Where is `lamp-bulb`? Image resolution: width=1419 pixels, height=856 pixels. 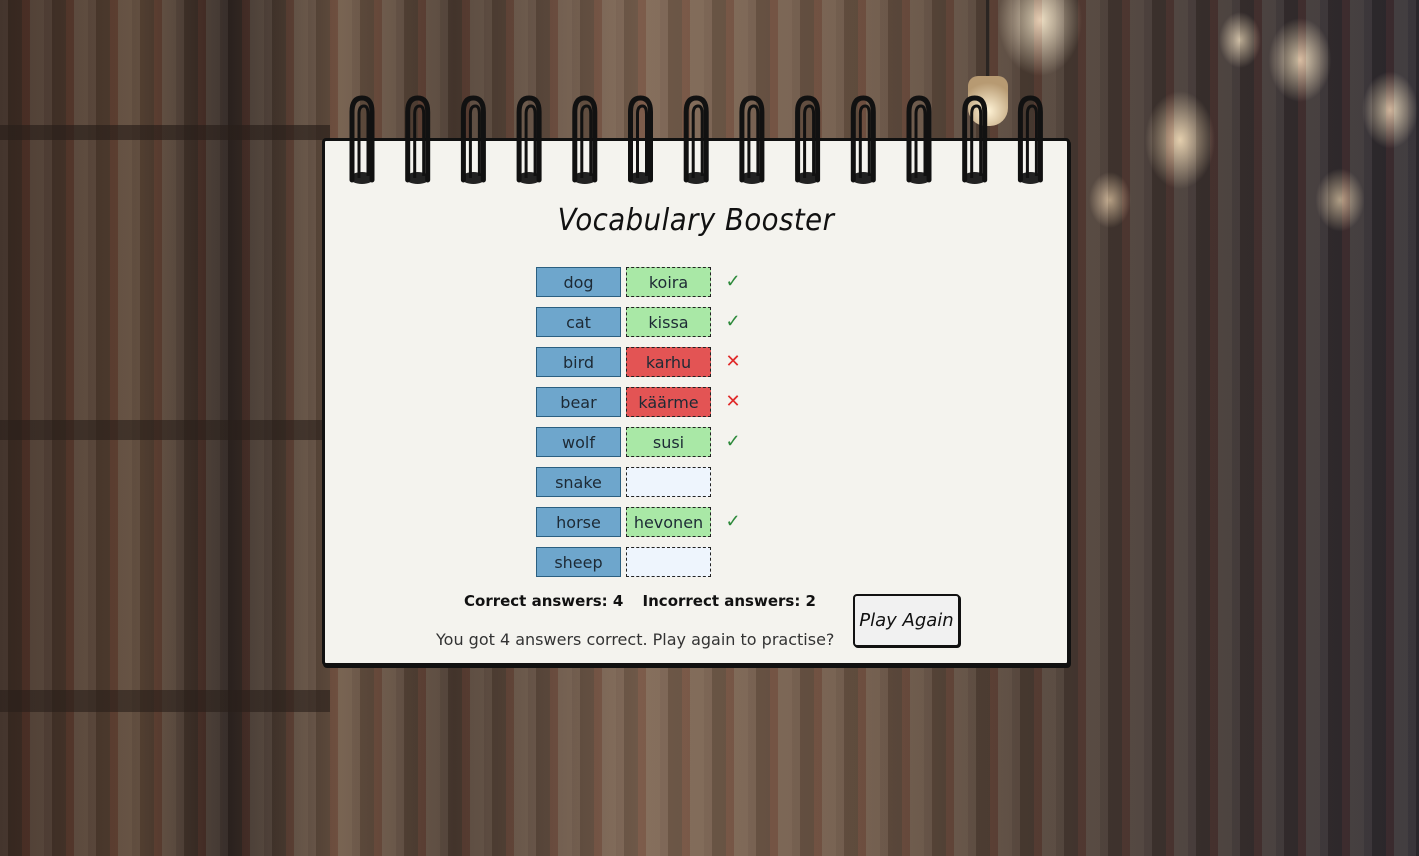
lamp-bulb is located at coordinates (988, 101).